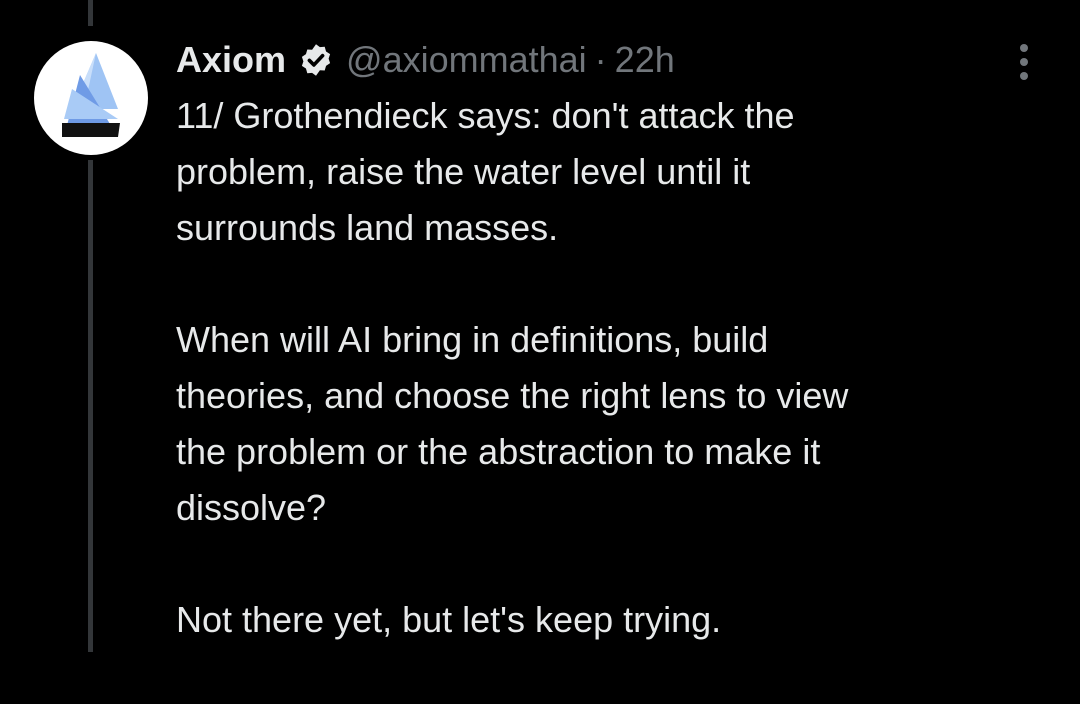  I want to click on avatar, so click(91, 98).